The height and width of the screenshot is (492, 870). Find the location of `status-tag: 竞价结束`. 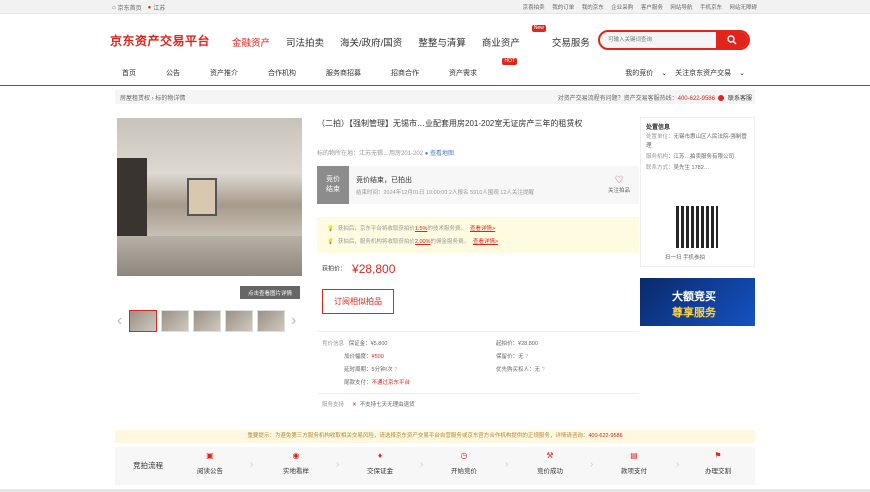

status-tag: 竞价结束 is located at coordinates (333, 185).